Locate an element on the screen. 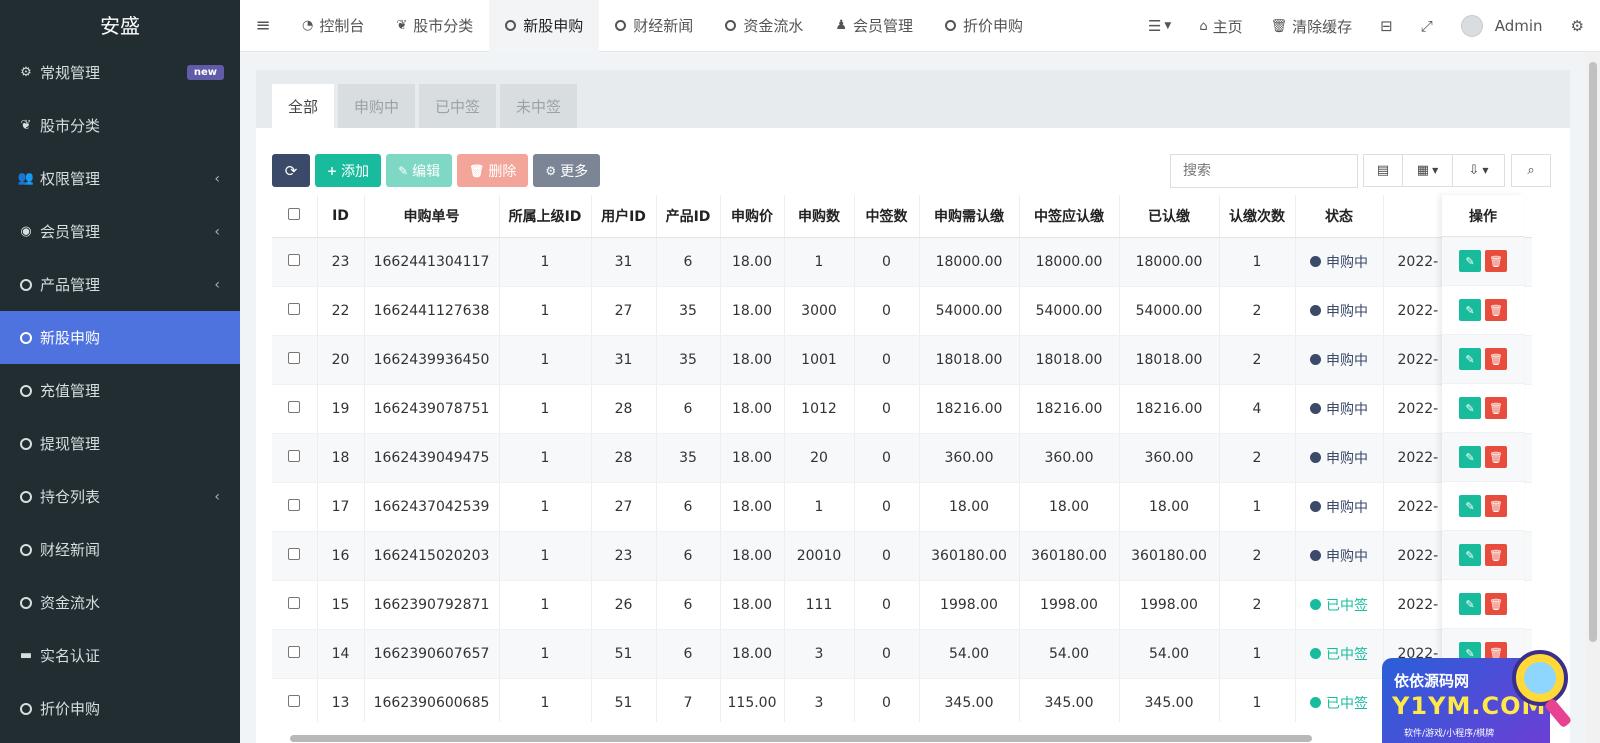 The image size is (1600, 743). more-button: ⚙ 更多 is located at coordinates (567, 170).